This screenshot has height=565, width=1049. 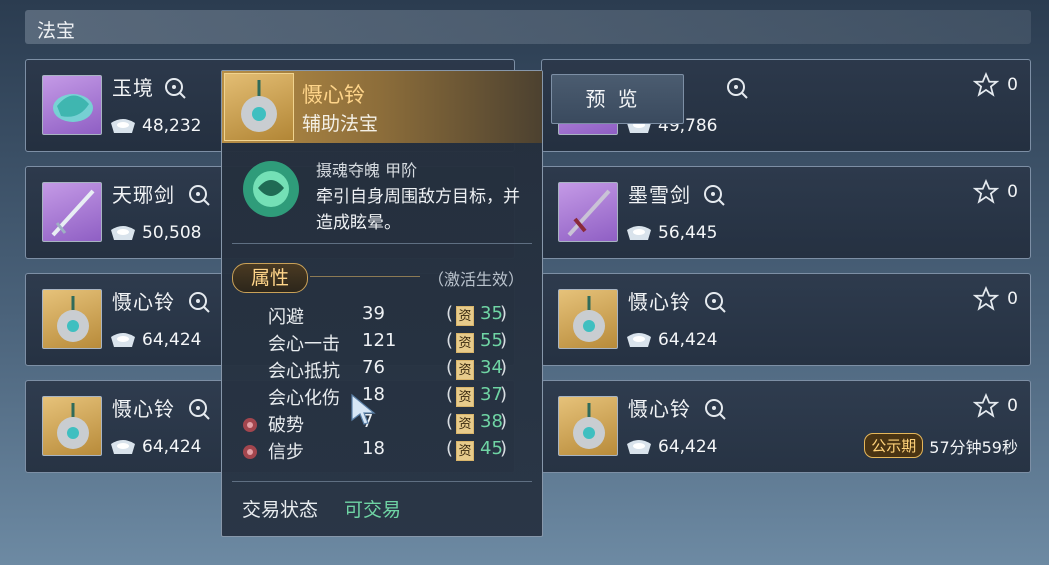 What do you see at coordinates (894, 445) in the screenshot?
I see `public-period-badge: 公示期` at bounding box center [894, 445].